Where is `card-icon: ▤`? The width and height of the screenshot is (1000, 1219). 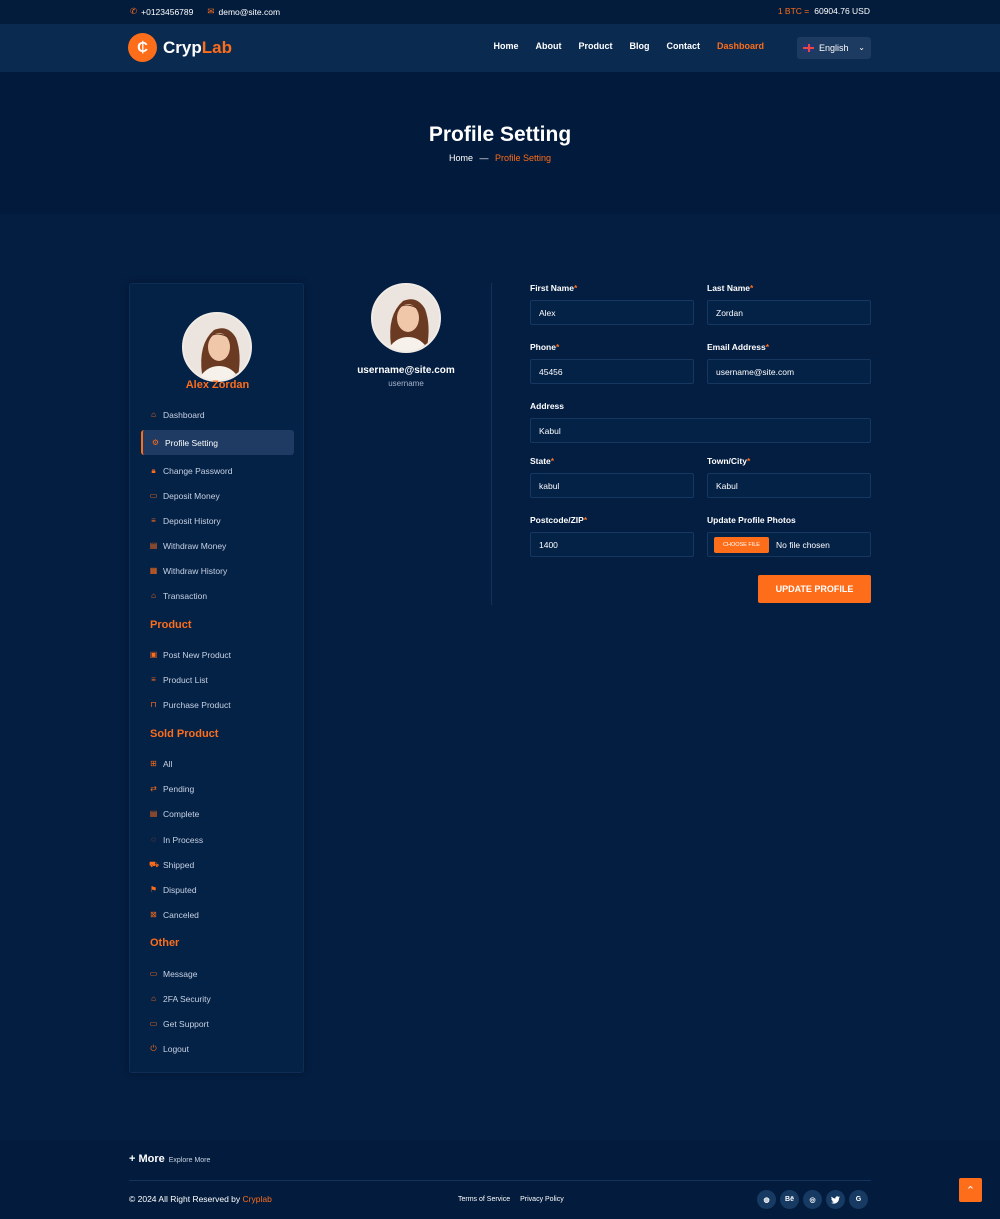
card-icon: ▤ is located at coordinates (153, 545).